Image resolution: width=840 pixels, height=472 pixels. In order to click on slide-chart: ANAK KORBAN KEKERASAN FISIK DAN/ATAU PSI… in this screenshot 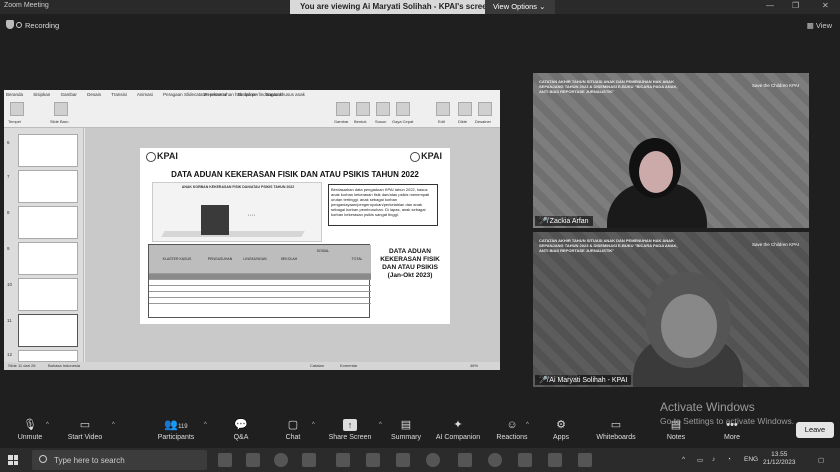, I will do `click(237, 212)`.